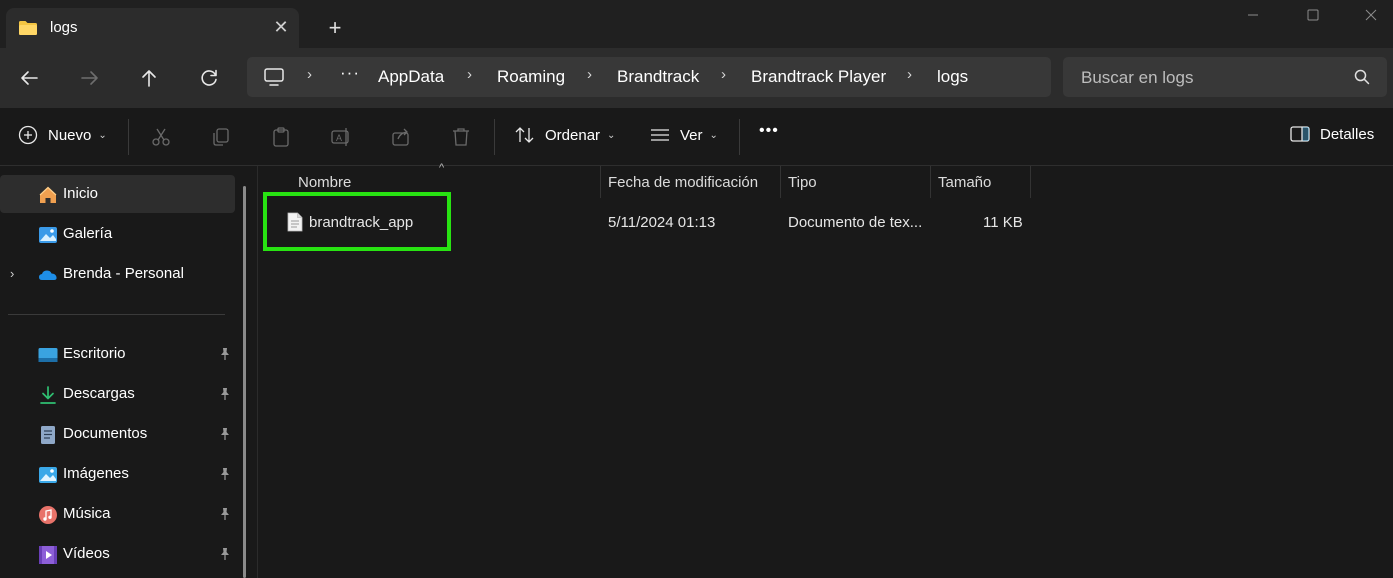 The height and width of the screenshot is (578, 1393). What do you see at coordinates (86, 553) in the screenshot?
I see `sidebar-item-label: Vídeos` at bounding box center [86, 553].